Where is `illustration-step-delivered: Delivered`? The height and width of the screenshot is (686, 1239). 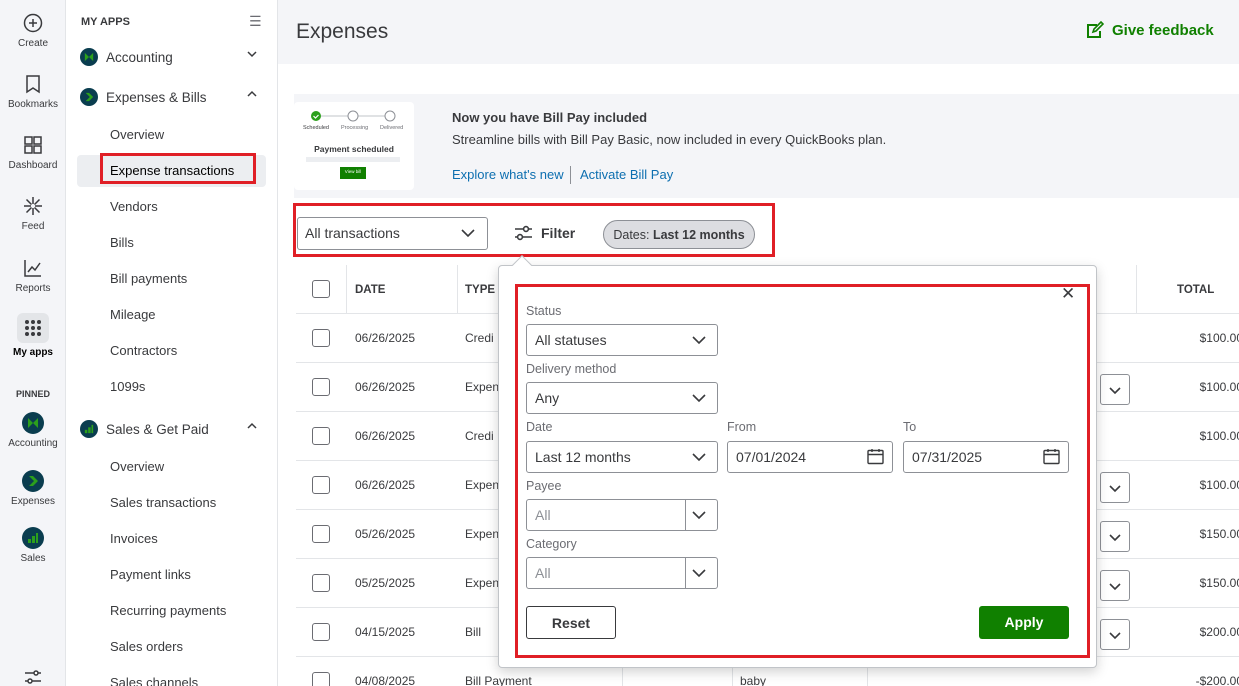 illustration-step-delivered: Delivered is located at coordinates (392, 128).